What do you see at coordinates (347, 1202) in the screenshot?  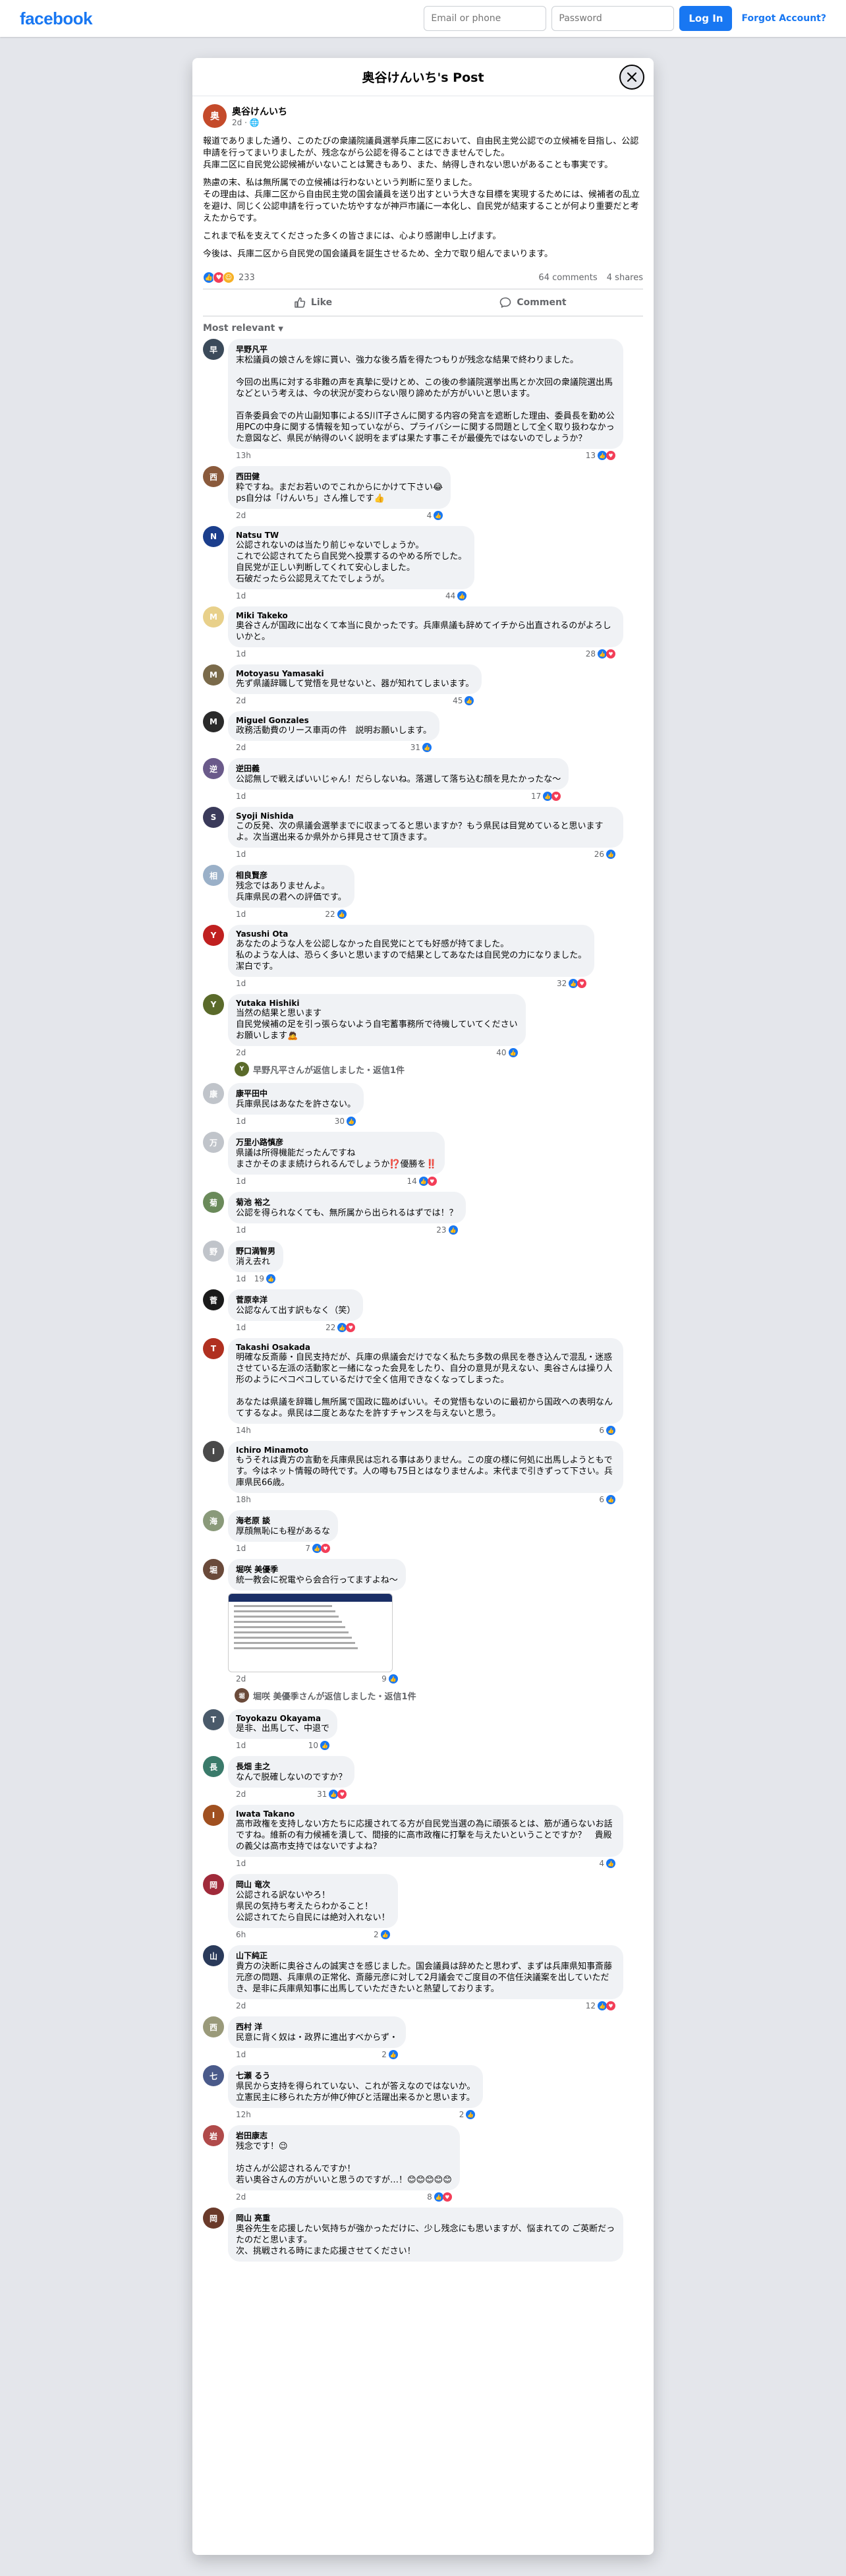 I see `commenter-name: 菊池 裕之` at bounding box center [347, 1202].